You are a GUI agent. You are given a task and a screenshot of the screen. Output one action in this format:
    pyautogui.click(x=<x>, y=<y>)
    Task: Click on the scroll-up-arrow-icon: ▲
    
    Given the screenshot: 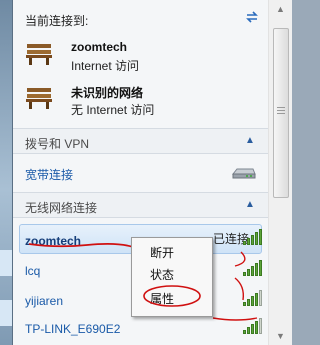 What is the action you would take?
    pyautogui.click(x=280, y=9)
    